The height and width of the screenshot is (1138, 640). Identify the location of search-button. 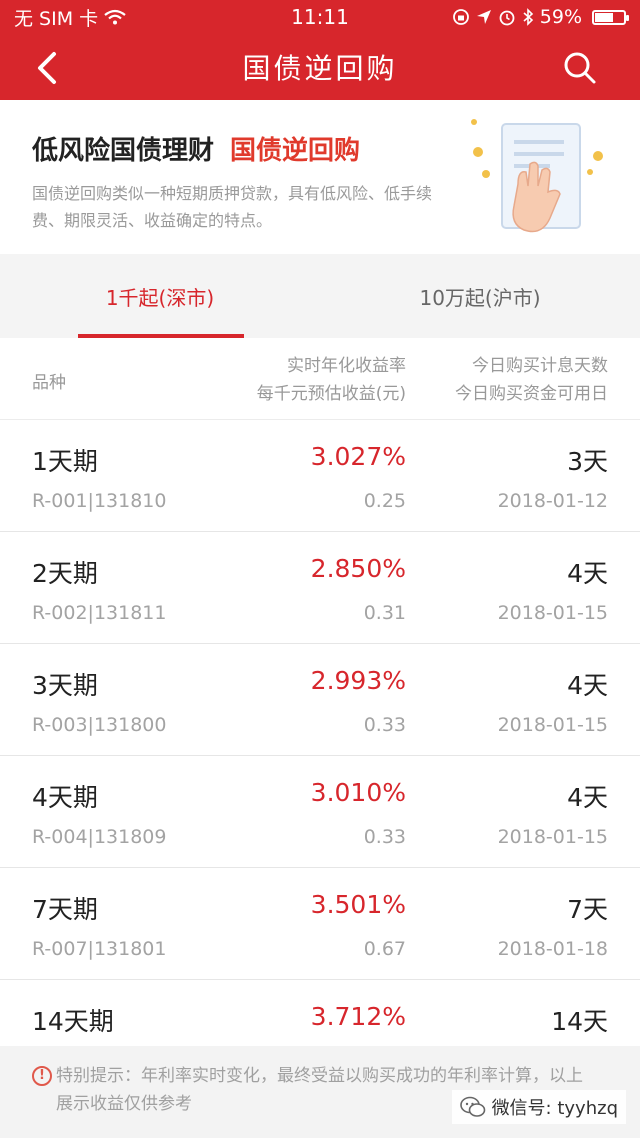
(580, 68).